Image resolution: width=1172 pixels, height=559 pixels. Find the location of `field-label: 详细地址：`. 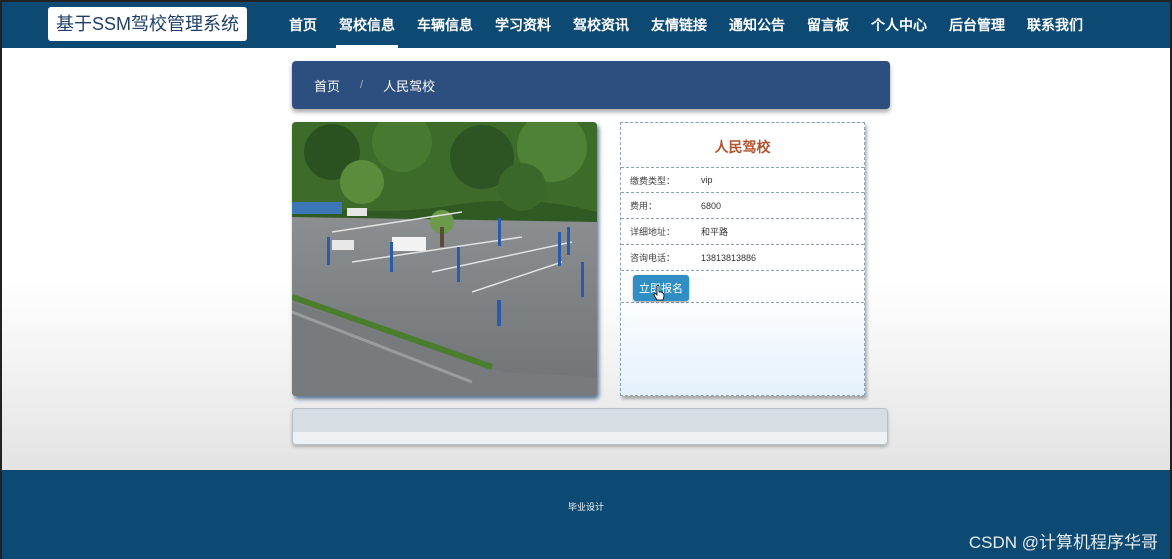

field-label: 详细地址： is located at coordinates (653, 232).